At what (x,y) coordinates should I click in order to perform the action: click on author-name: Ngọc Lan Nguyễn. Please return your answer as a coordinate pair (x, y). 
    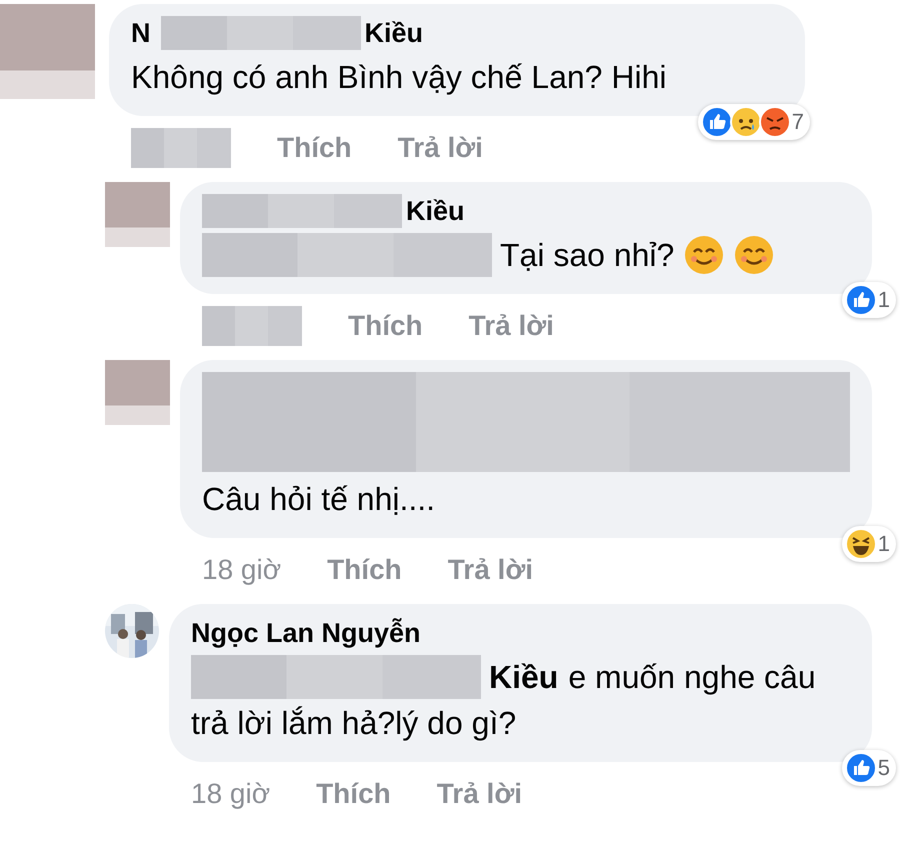
    Looking at the image, I should click on (306, 633).